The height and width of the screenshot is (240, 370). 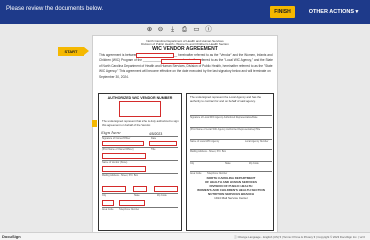 I want to click on vendor-store-field, so click(x=124, y=156).